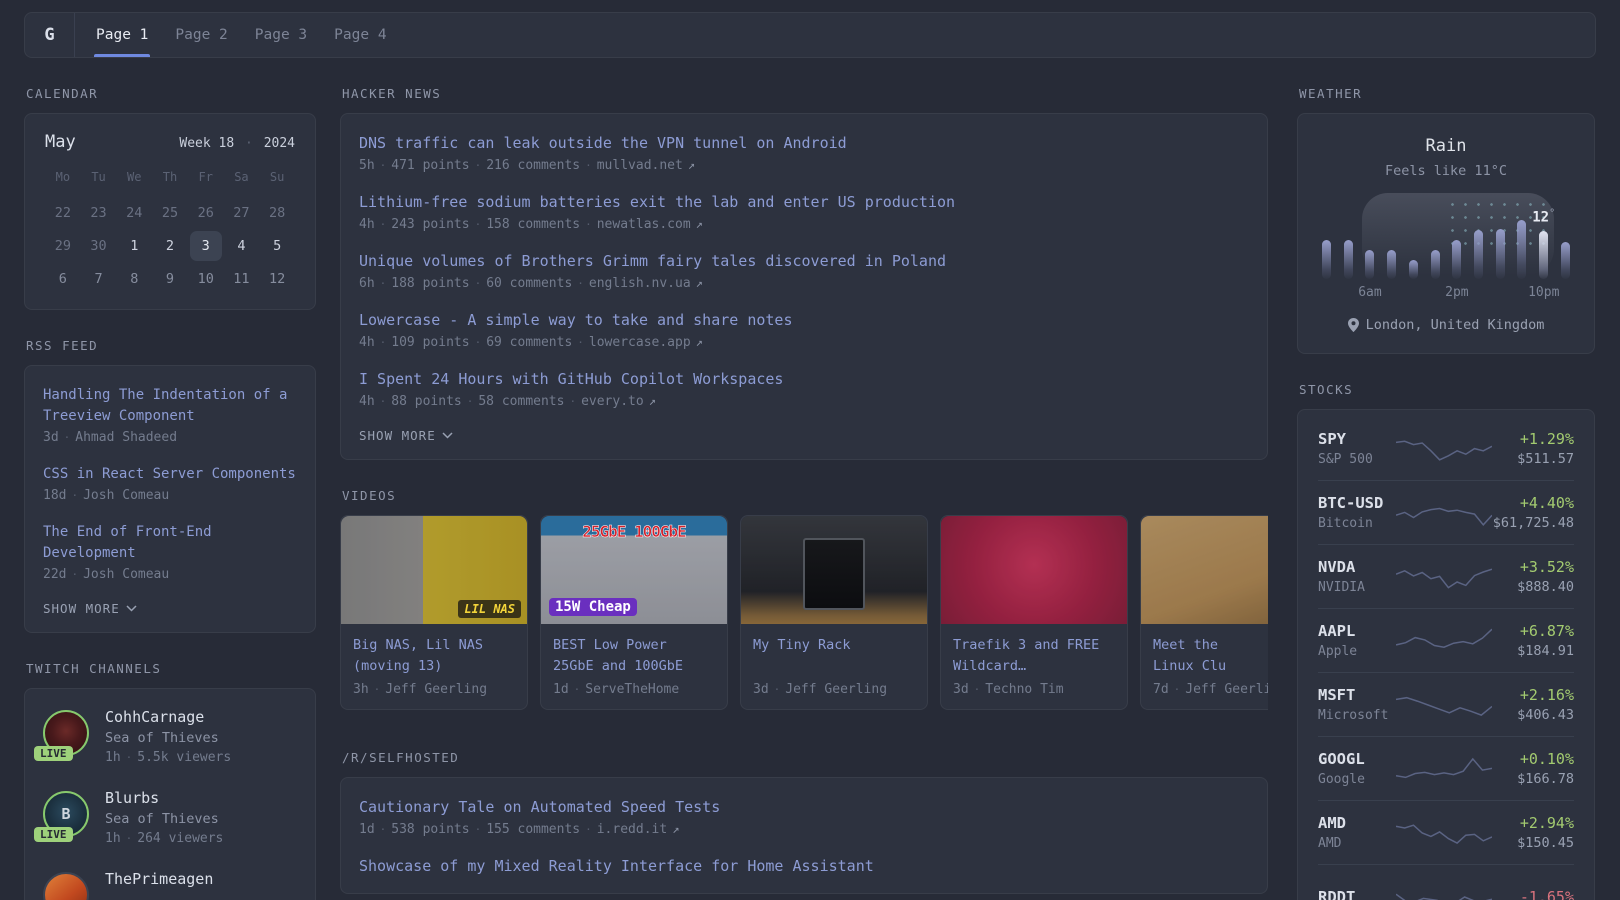 The width and height of the screenshot is (1620, 900). What do you see at coordinates (640, 283) in the screenshot?
I see `source-domain: english.nv.ua` at bounding box center [640, 283].